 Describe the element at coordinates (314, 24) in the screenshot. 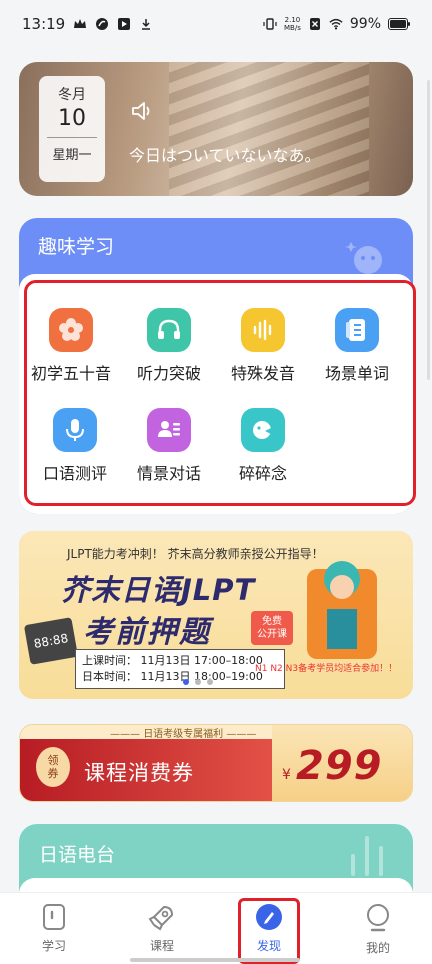

I see `no-sim-icon` at that location.